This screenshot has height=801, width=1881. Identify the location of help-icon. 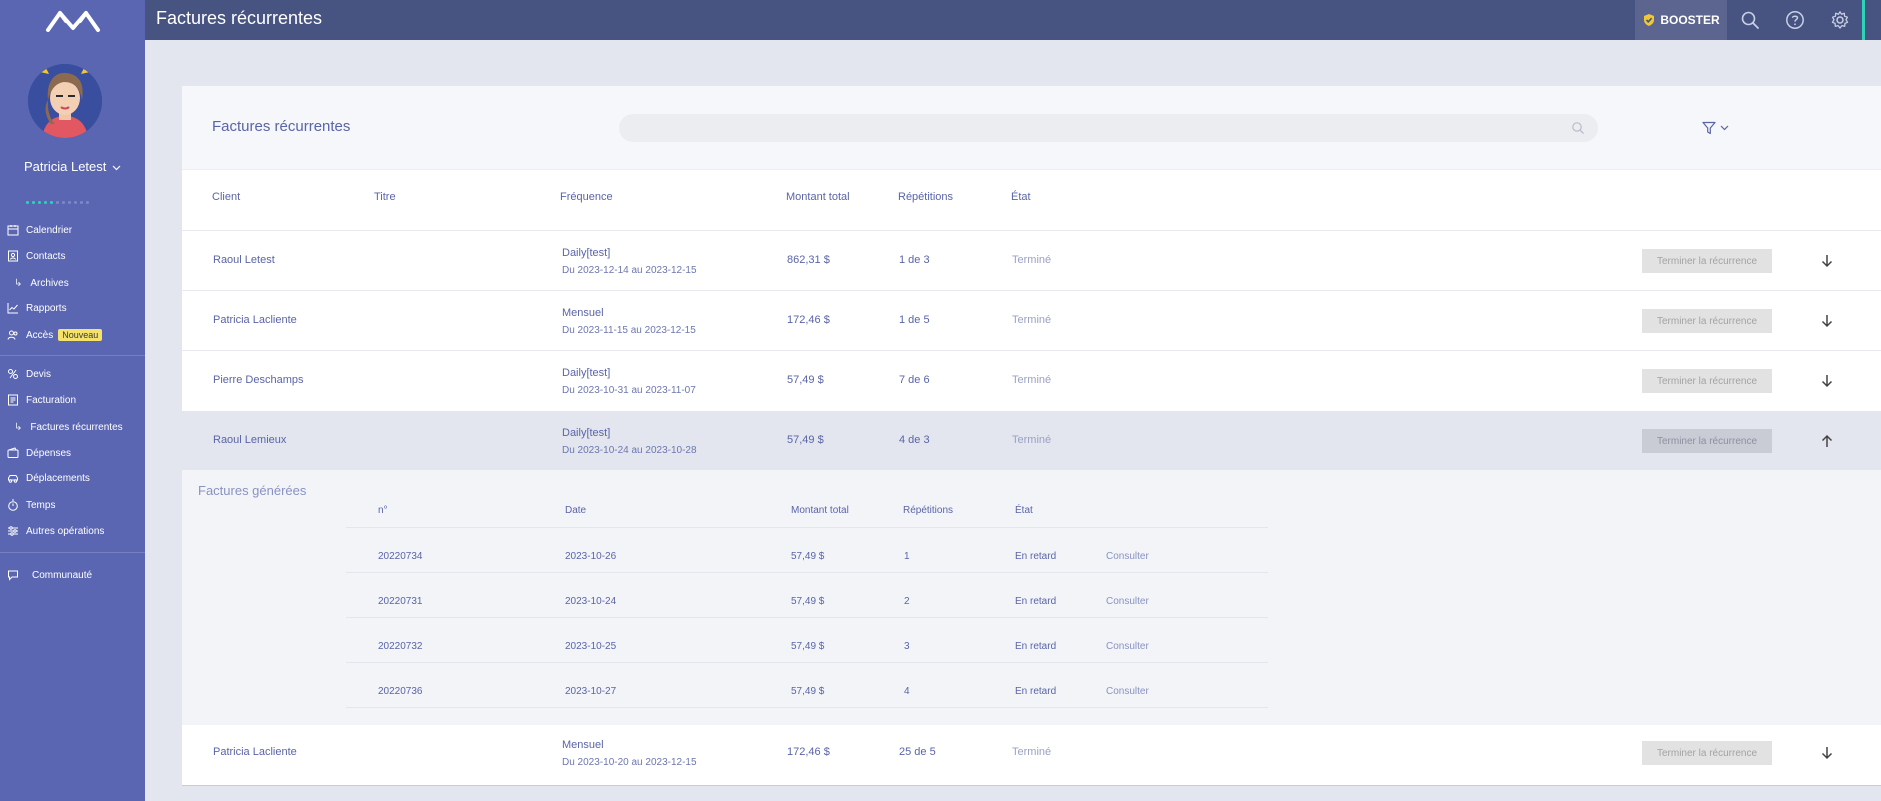
(1795, 20).